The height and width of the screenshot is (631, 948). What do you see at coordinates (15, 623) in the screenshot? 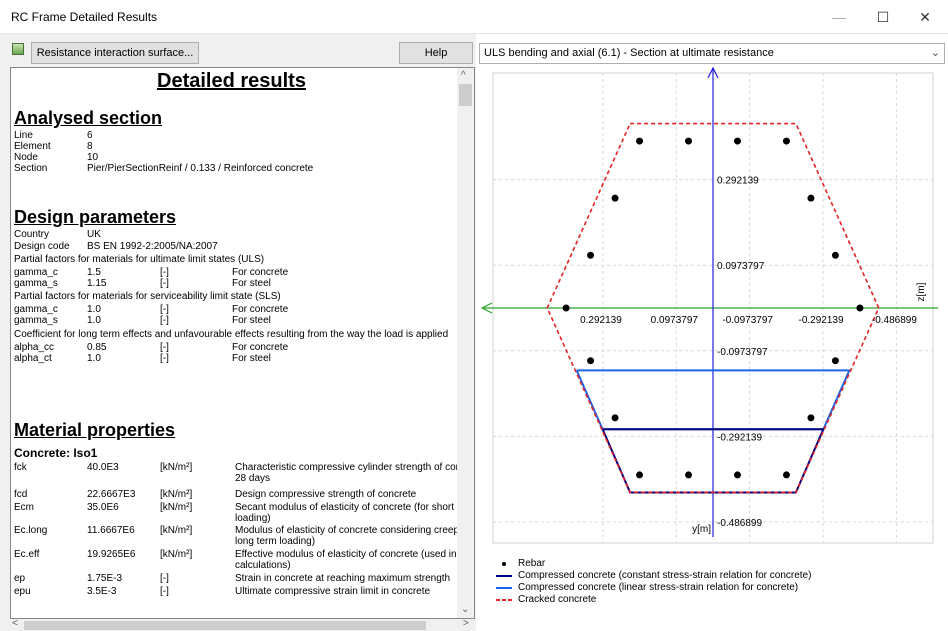
I see `scroll-left-icon: <` at bounding box center [15, 623].